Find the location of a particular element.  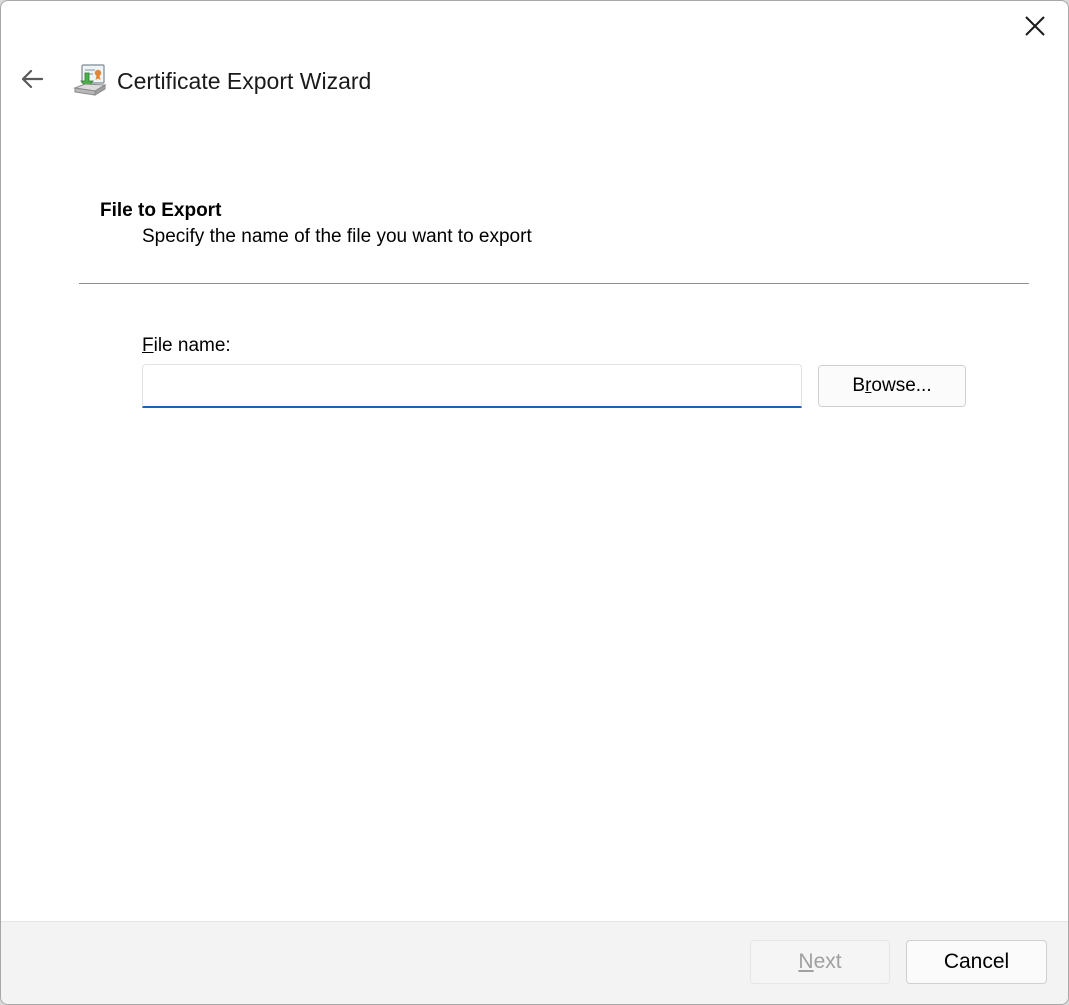

next-label-rest: ext is located at coordinates (827, 961).